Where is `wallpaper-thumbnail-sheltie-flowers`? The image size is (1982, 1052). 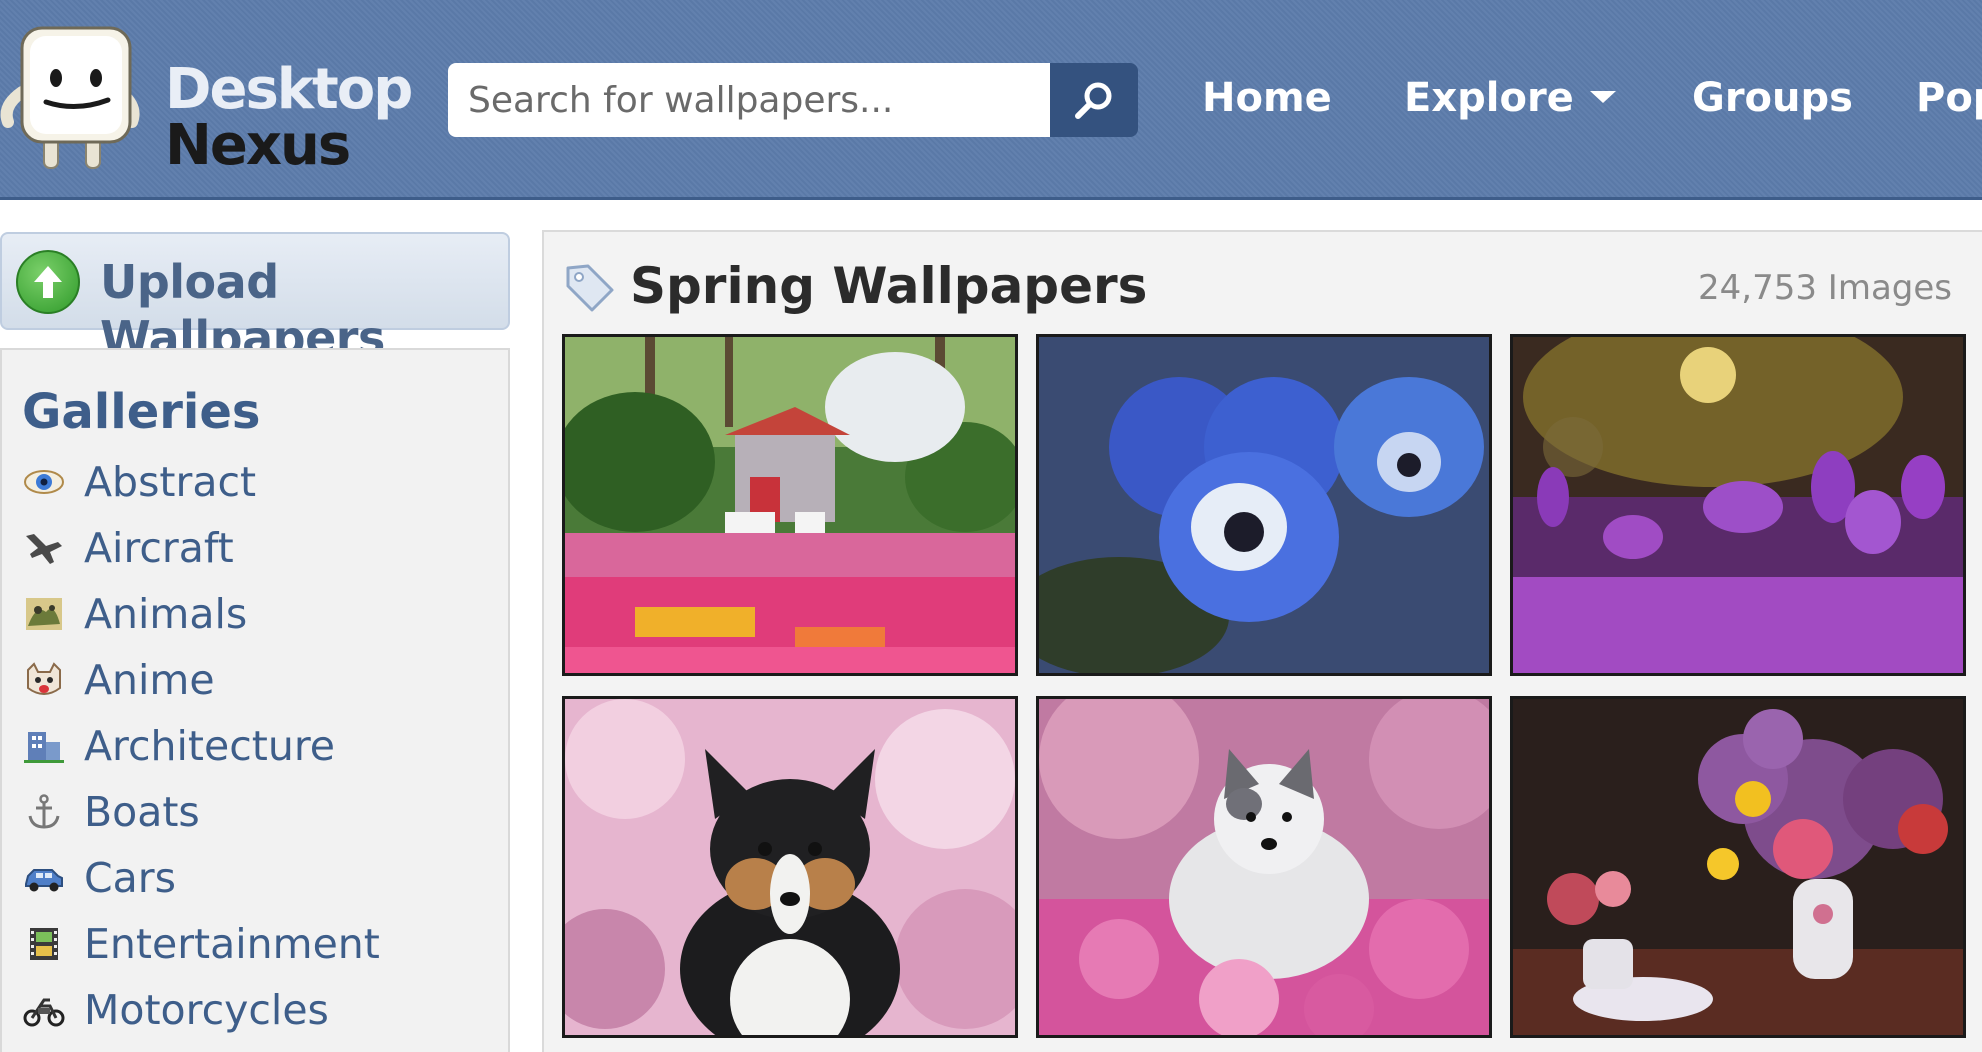 wallpaper-thumbnail-sheltie-flowers is located at coordinates (1264, 867).